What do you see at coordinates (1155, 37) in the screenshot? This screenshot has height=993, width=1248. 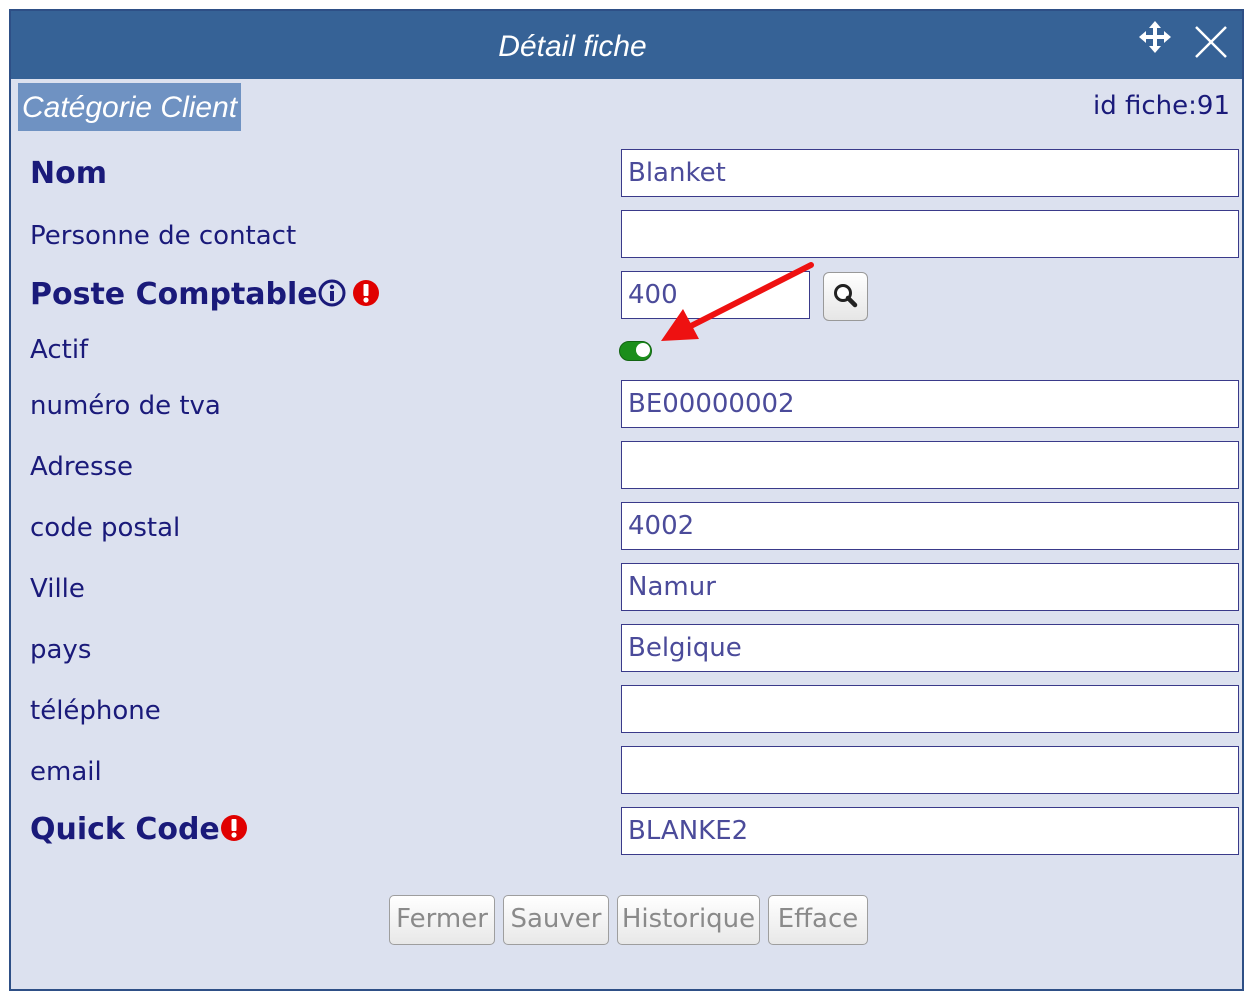 I see `move-icon` at bounding box center [1155, 37].